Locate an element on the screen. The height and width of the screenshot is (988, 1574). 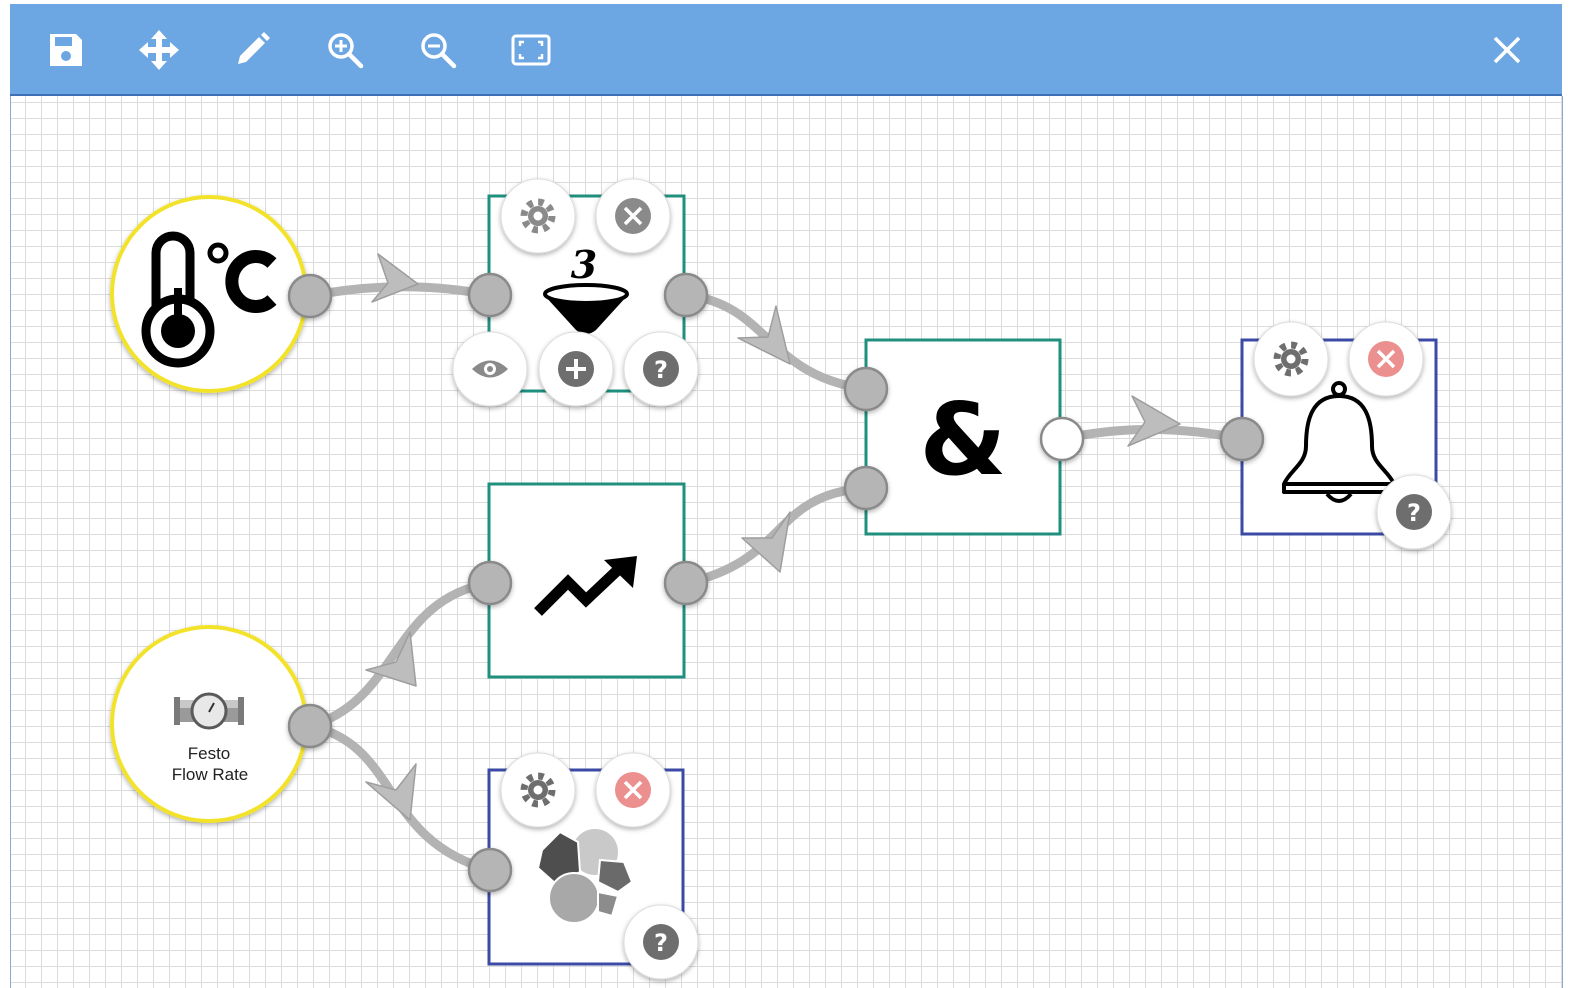
port-temperature-out is located at coordinates (310, 296).